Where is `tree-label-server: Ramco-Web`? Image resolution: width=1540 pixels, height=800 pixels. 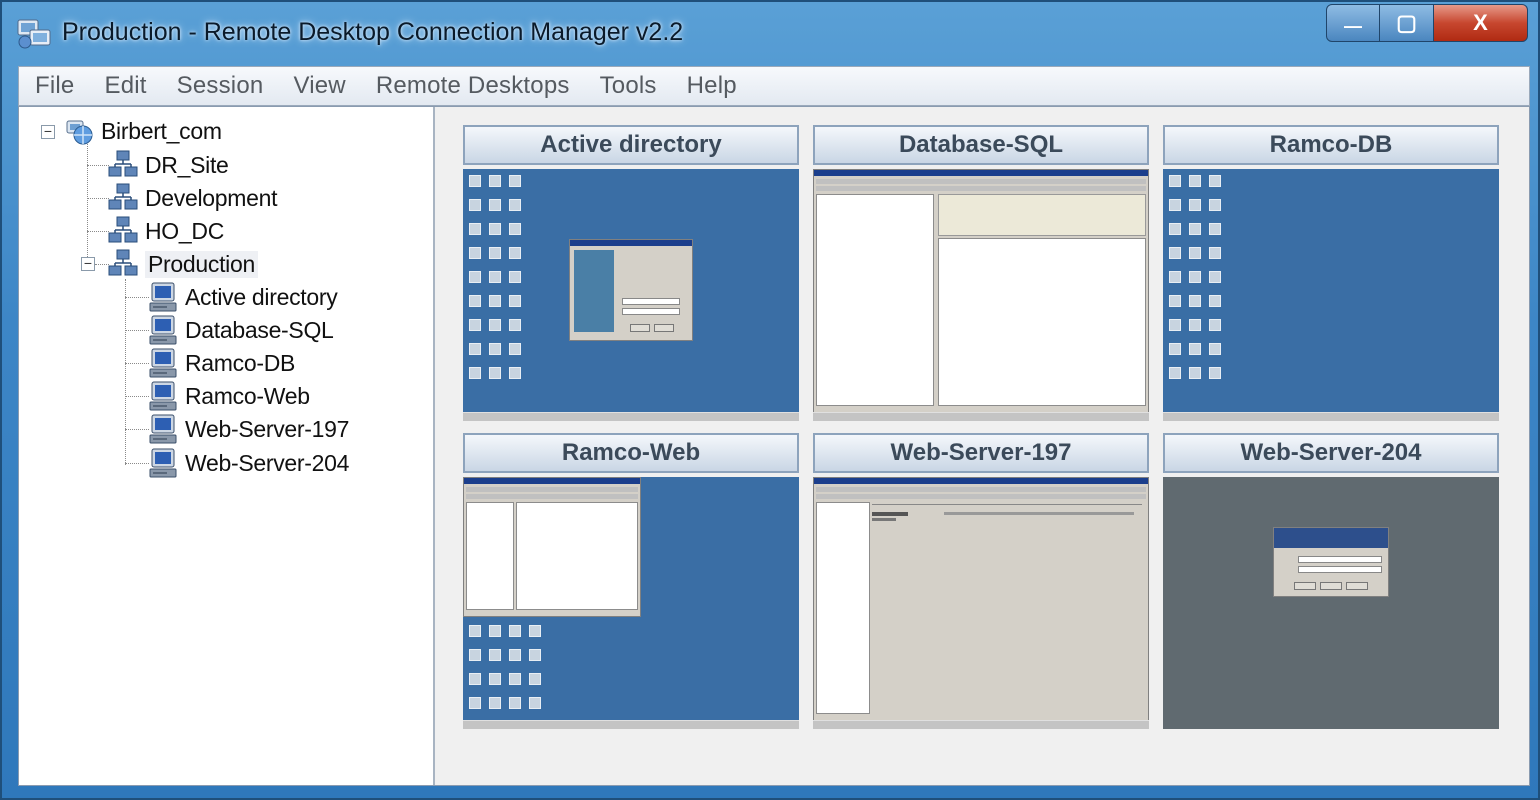
tree-label-server: Ramco-Web is located at coordinates (247, 395).